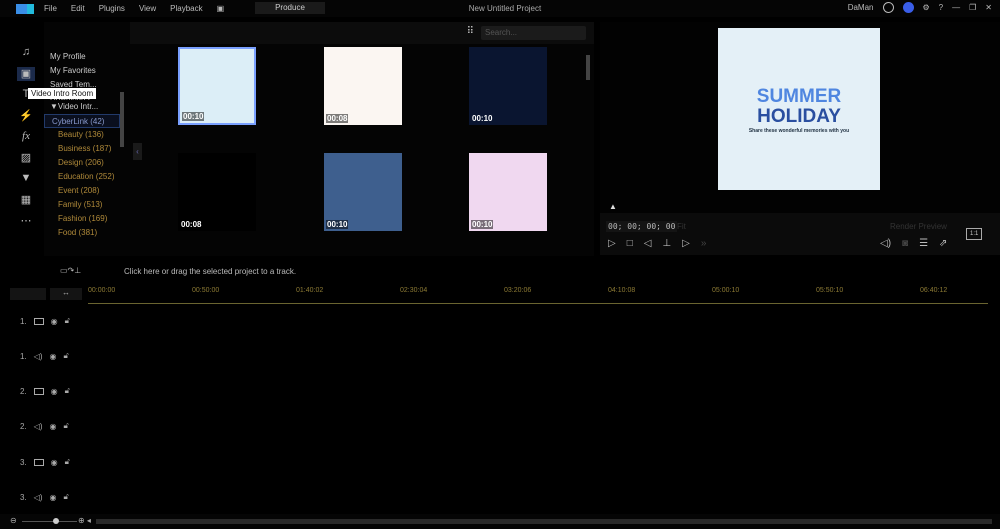  Describe the element at coordinates (905, 243) in the screenshot. I see `snapshot-icon: ◙` at that location.